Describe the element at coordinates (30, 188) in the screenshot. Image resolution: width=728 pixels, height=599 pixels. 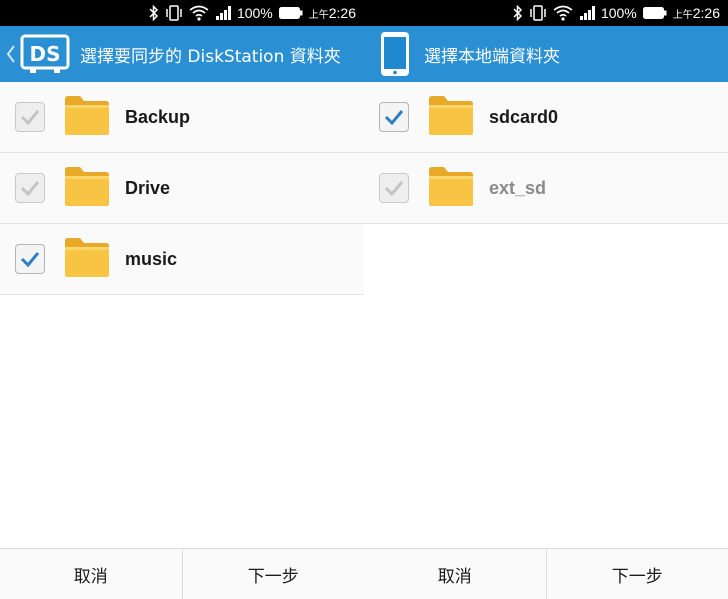
I see `checkbox-drive` at that location.